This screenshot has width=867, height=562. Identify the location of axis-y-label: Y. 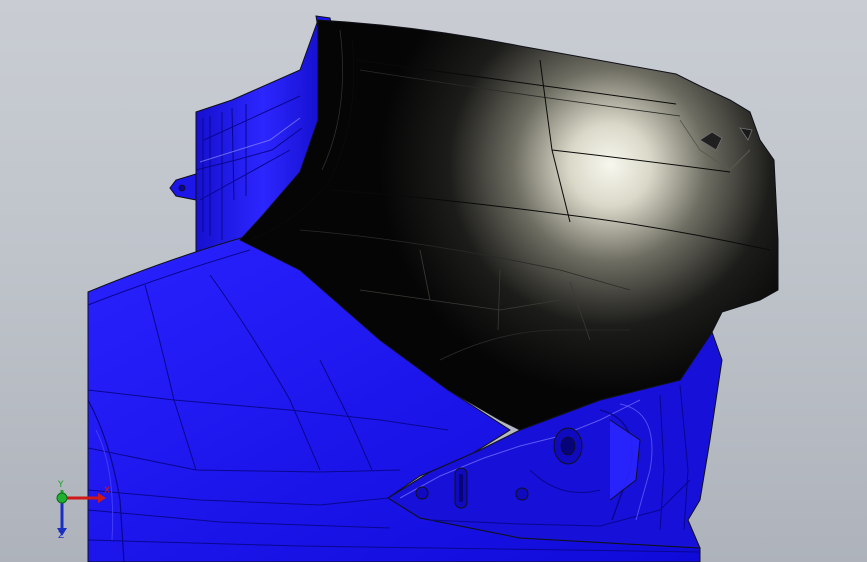
(61, 485).